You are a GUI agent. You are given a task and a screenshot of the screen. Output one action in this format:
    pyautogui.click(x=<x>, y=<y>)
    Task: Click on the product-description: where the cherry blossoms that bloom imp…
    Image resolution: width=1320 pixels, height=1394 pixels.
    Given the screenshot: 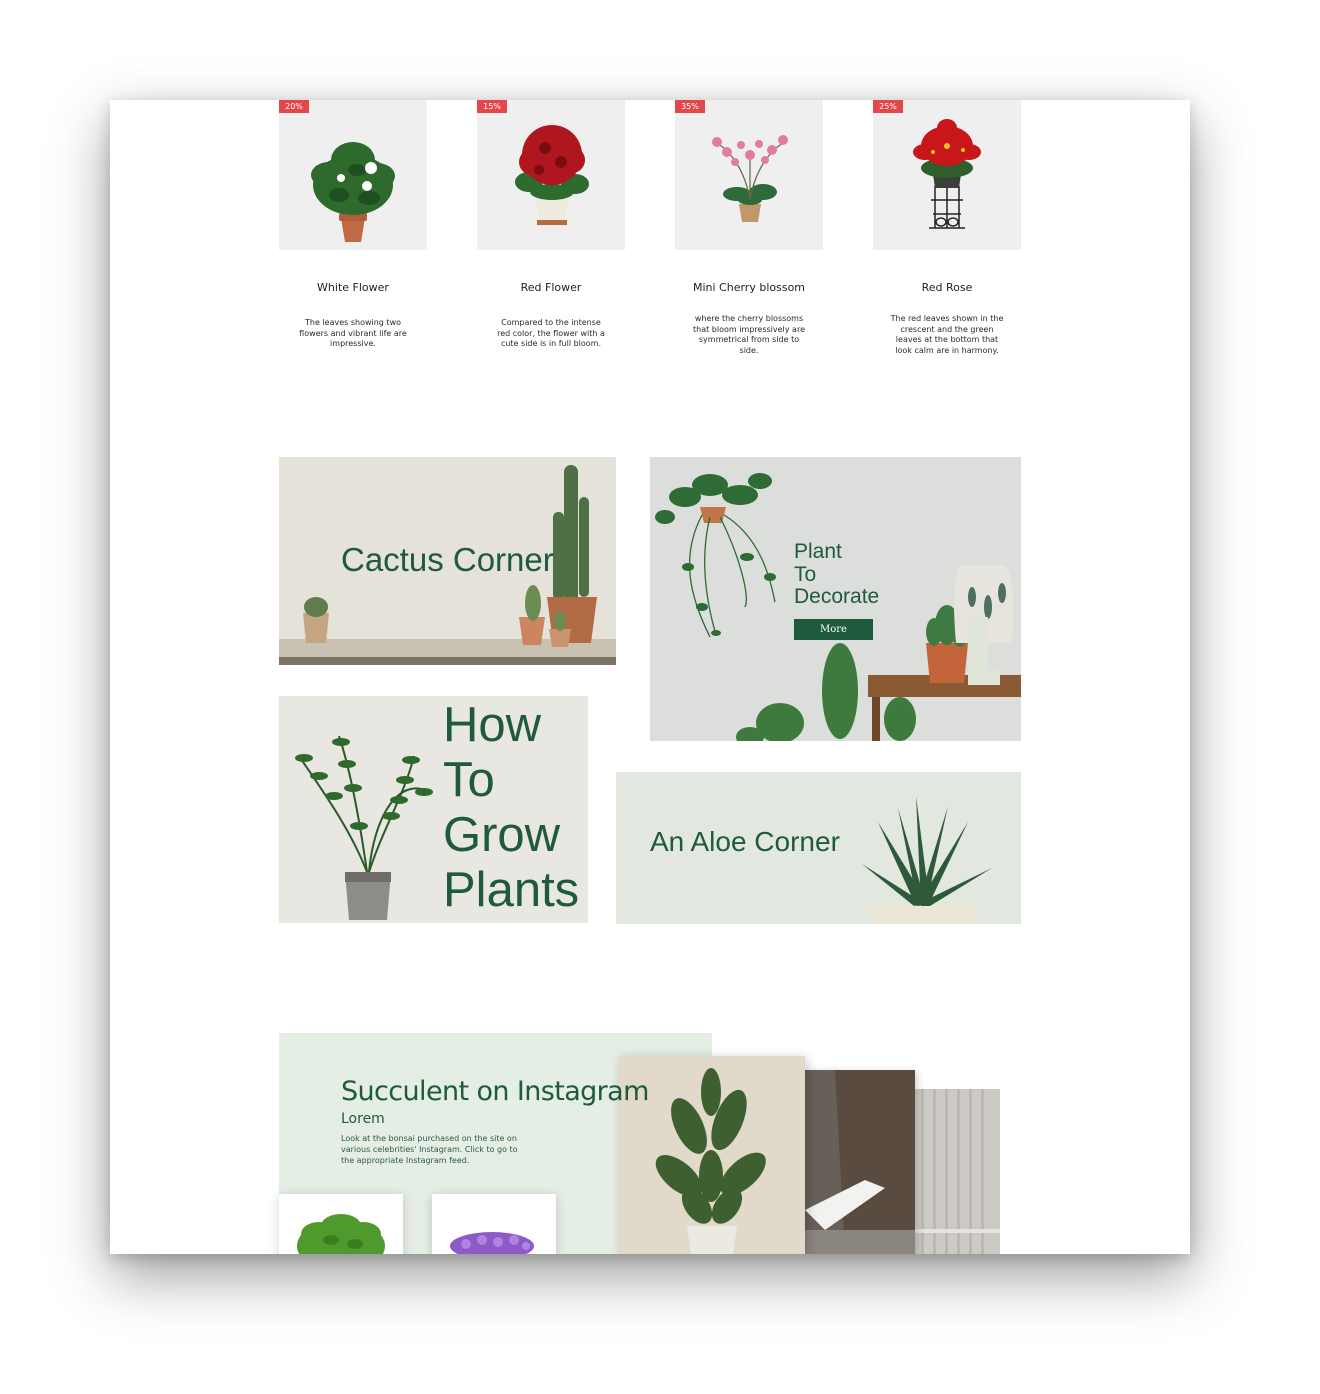 What is the action you would take?
    pyautogui.click(x=749, y=334)
    